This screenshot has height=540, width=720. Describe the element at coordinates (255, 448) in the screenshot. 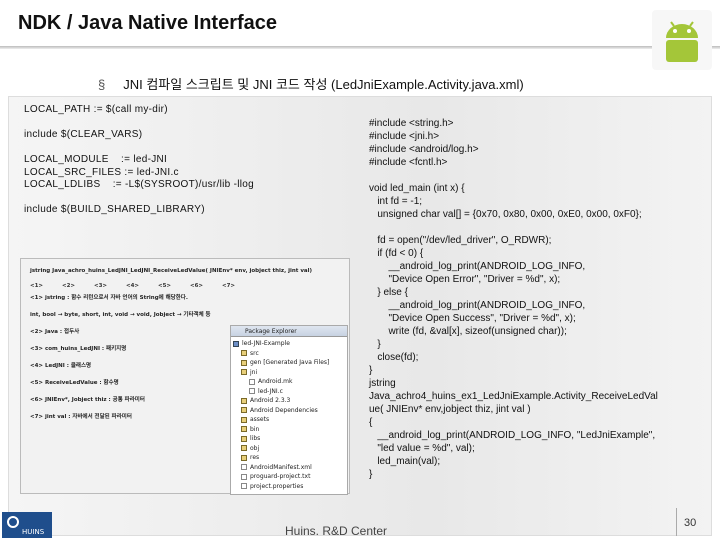

I see `tree-item-label: obj` at that location.